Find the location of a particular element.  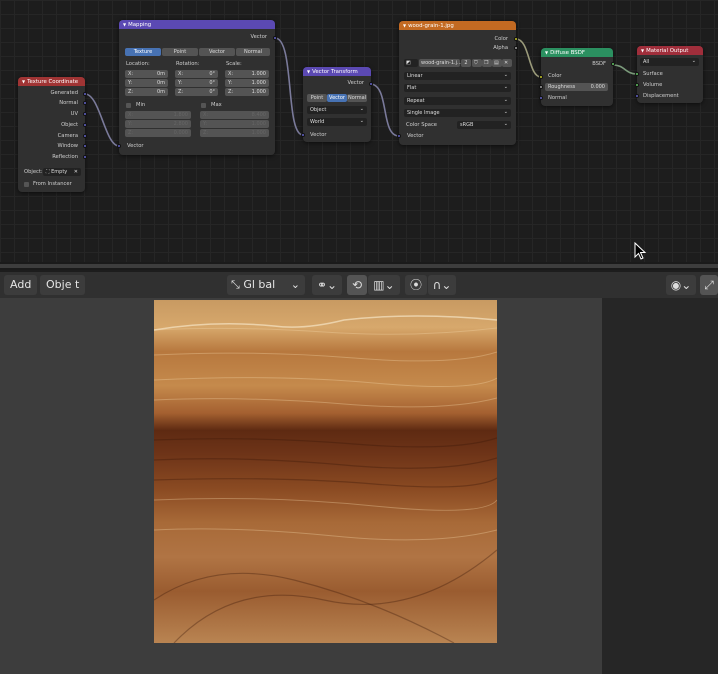

location-y-field: Y: 0m is located at coordinates (146, 83).